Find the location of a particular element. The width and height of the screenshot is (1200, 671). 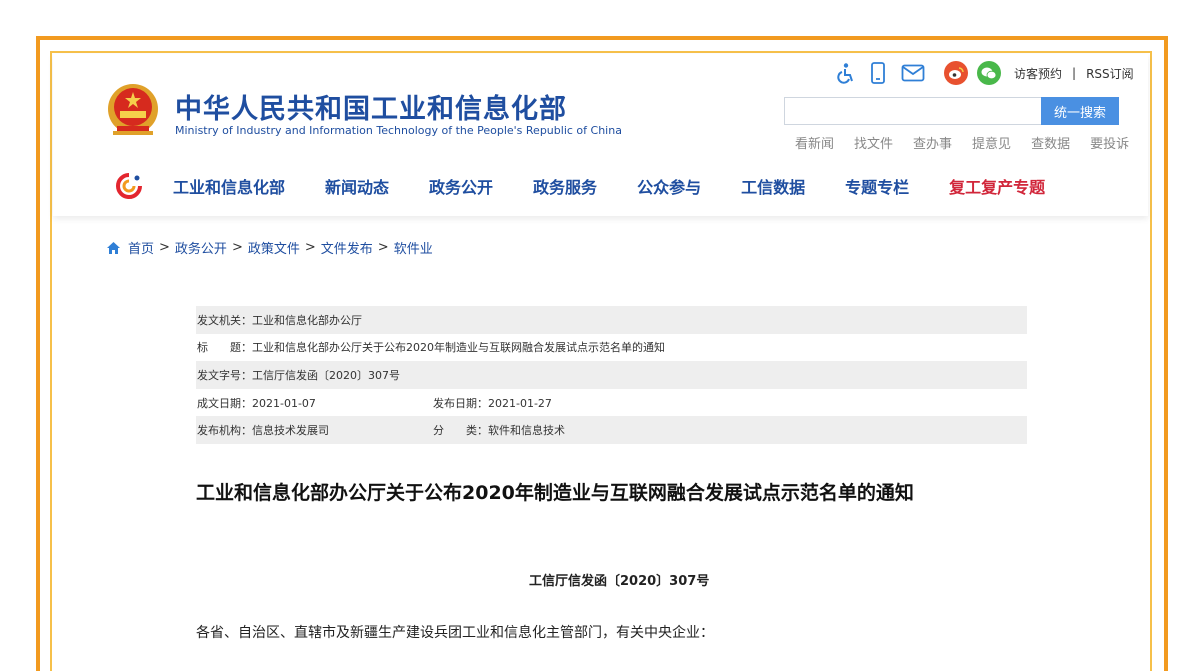

wechat-icon is located at coordinates (989, 73).